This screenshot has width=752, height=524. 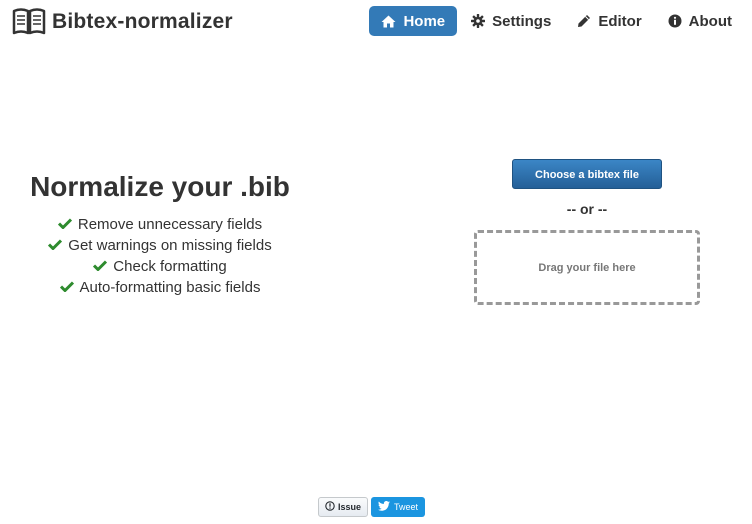 What do you see at coordinates (587, 209) in the screenshot?
I see `or-separator: -- or --` at bounding box center [587, 209].